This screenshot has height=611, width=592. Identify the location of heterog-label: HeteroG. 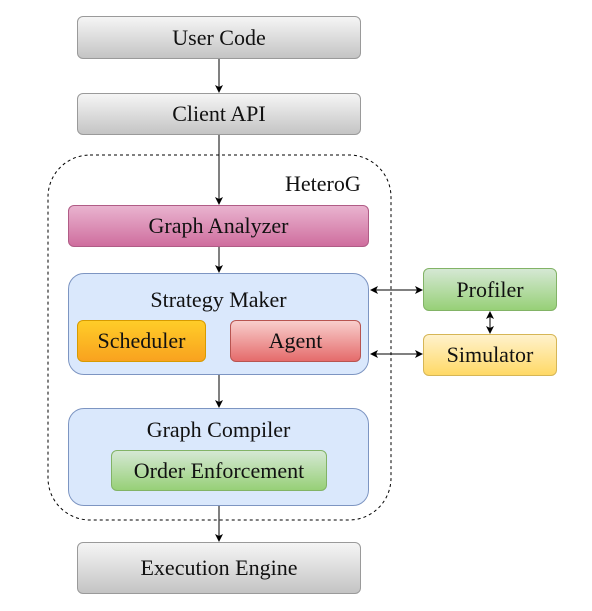
(323, 183).